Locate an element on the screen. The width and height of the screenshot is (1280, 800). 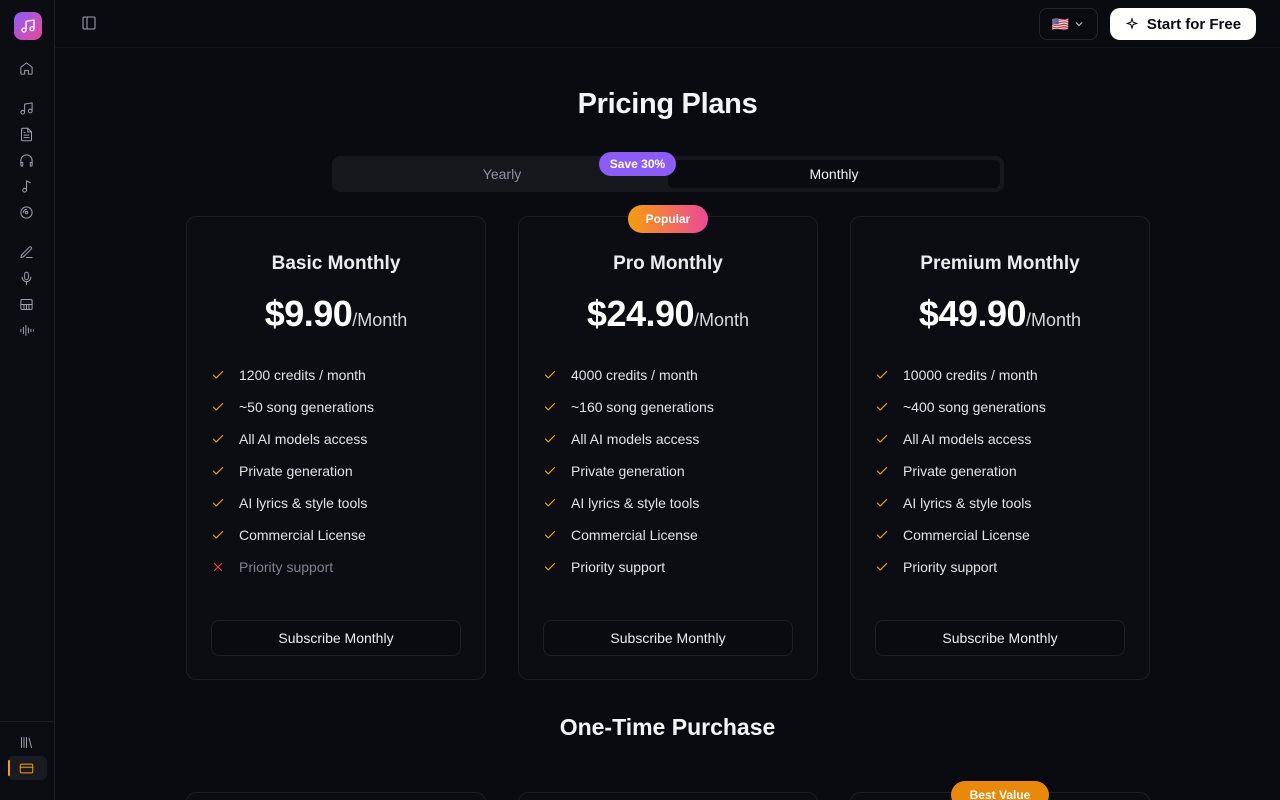
topbar: 🇺🇸 Start for Free is located at coordinates (667, 24).